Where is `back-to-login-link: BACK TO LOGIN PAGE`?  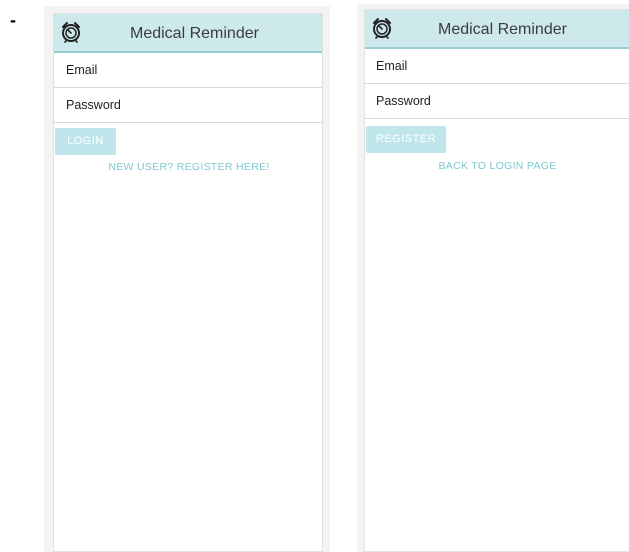 back-to-login-link: BACK TO LOGIN PAGE is located at coordinates (497, 166).